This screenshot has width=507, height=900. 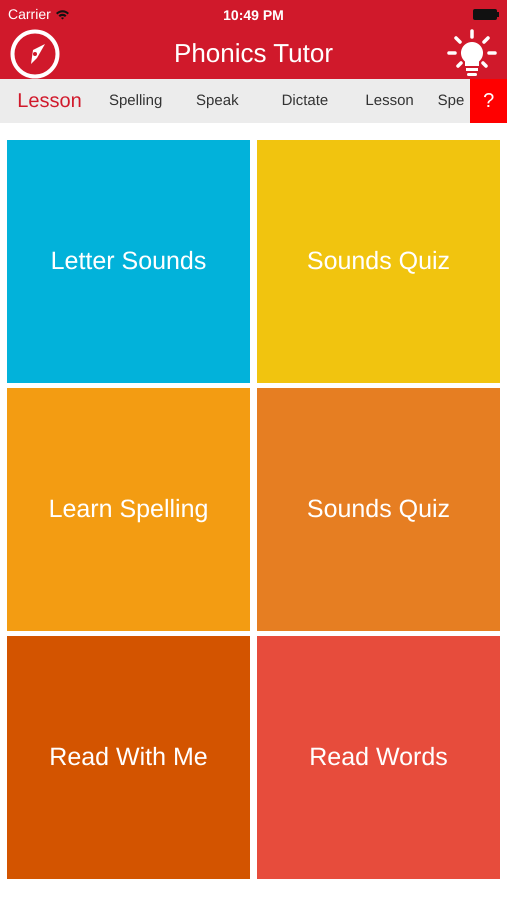 I want to click on tab: Speak, so click(x=217, y=101).